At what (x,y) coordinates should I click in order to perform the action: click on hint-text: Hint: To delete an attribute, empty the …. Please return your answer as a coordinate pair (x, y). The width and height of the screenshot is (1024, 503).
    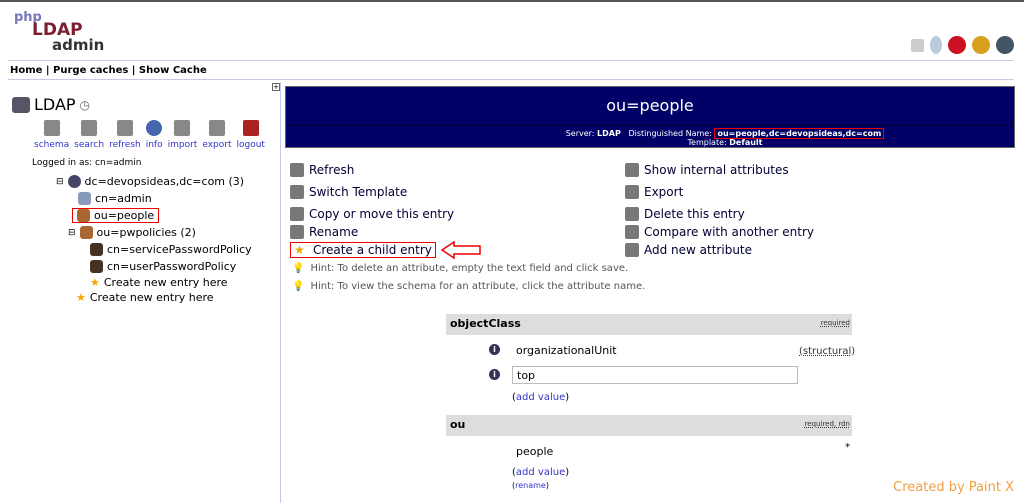
    Looking at the image, I should click on (469, 268).